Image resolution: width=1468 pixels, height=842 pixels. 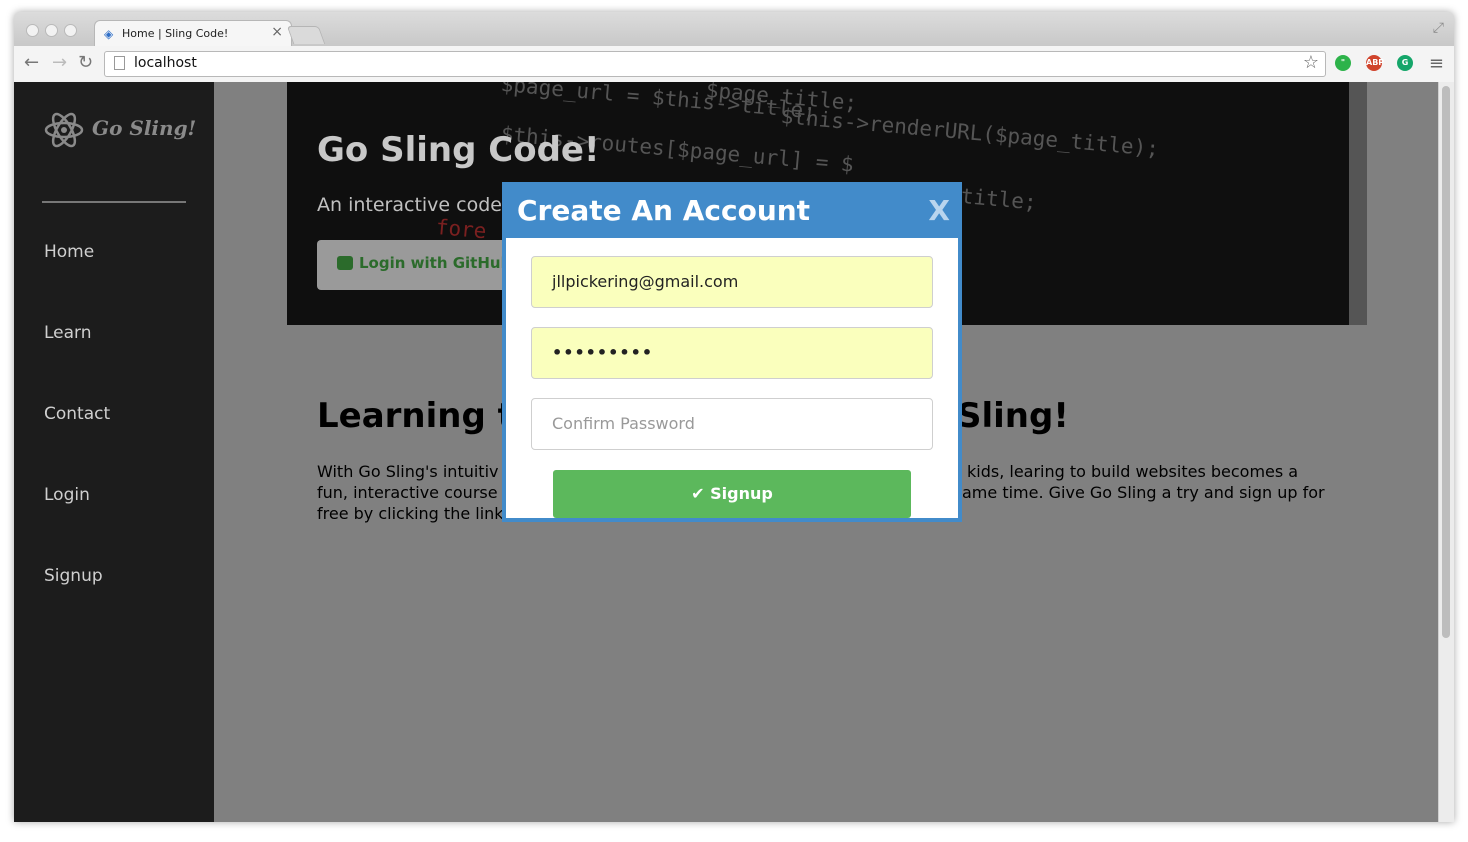 What do you see at coordinates (409, 205) in the screenshot?
I see `hero-subtitle: An interactive code` at bounding box center [409, 205].